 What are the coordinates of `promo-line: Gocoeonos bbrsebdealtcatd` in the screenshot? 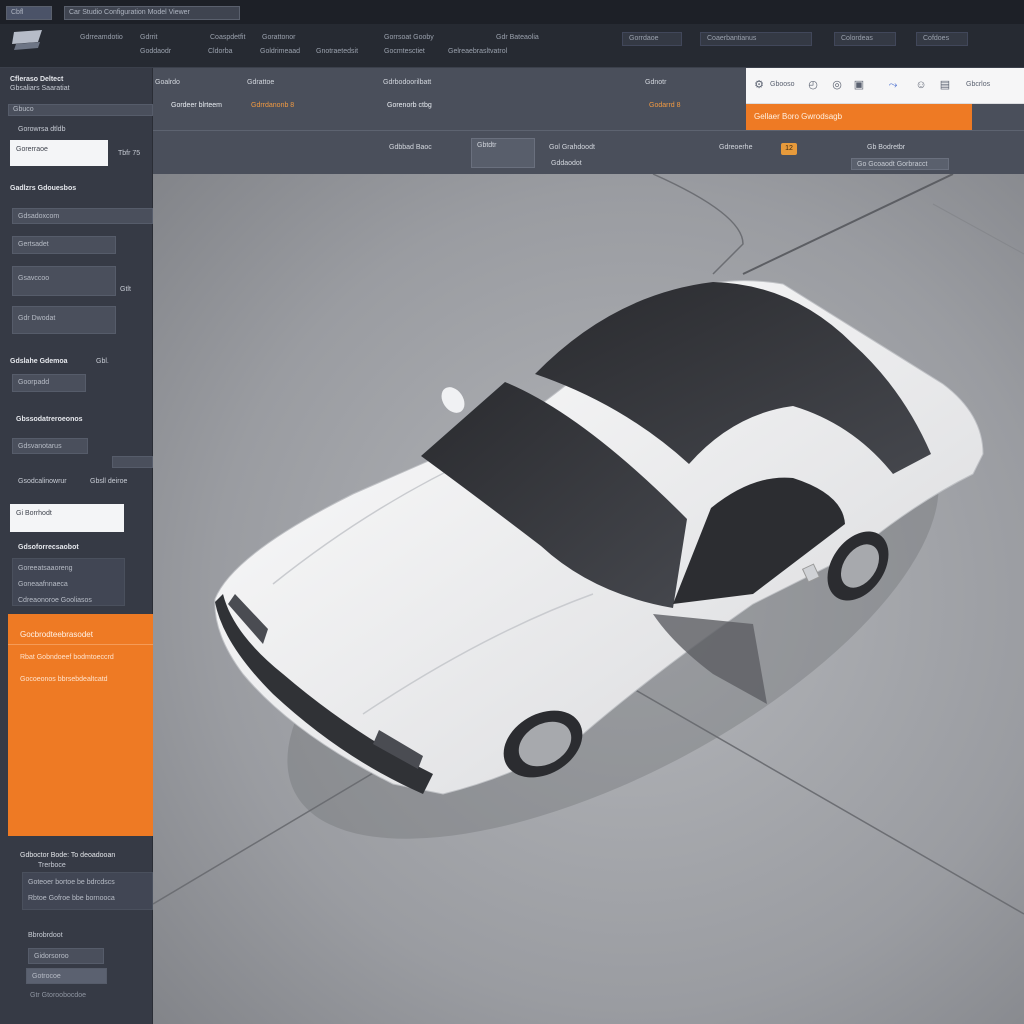 It's located at (64, 679).